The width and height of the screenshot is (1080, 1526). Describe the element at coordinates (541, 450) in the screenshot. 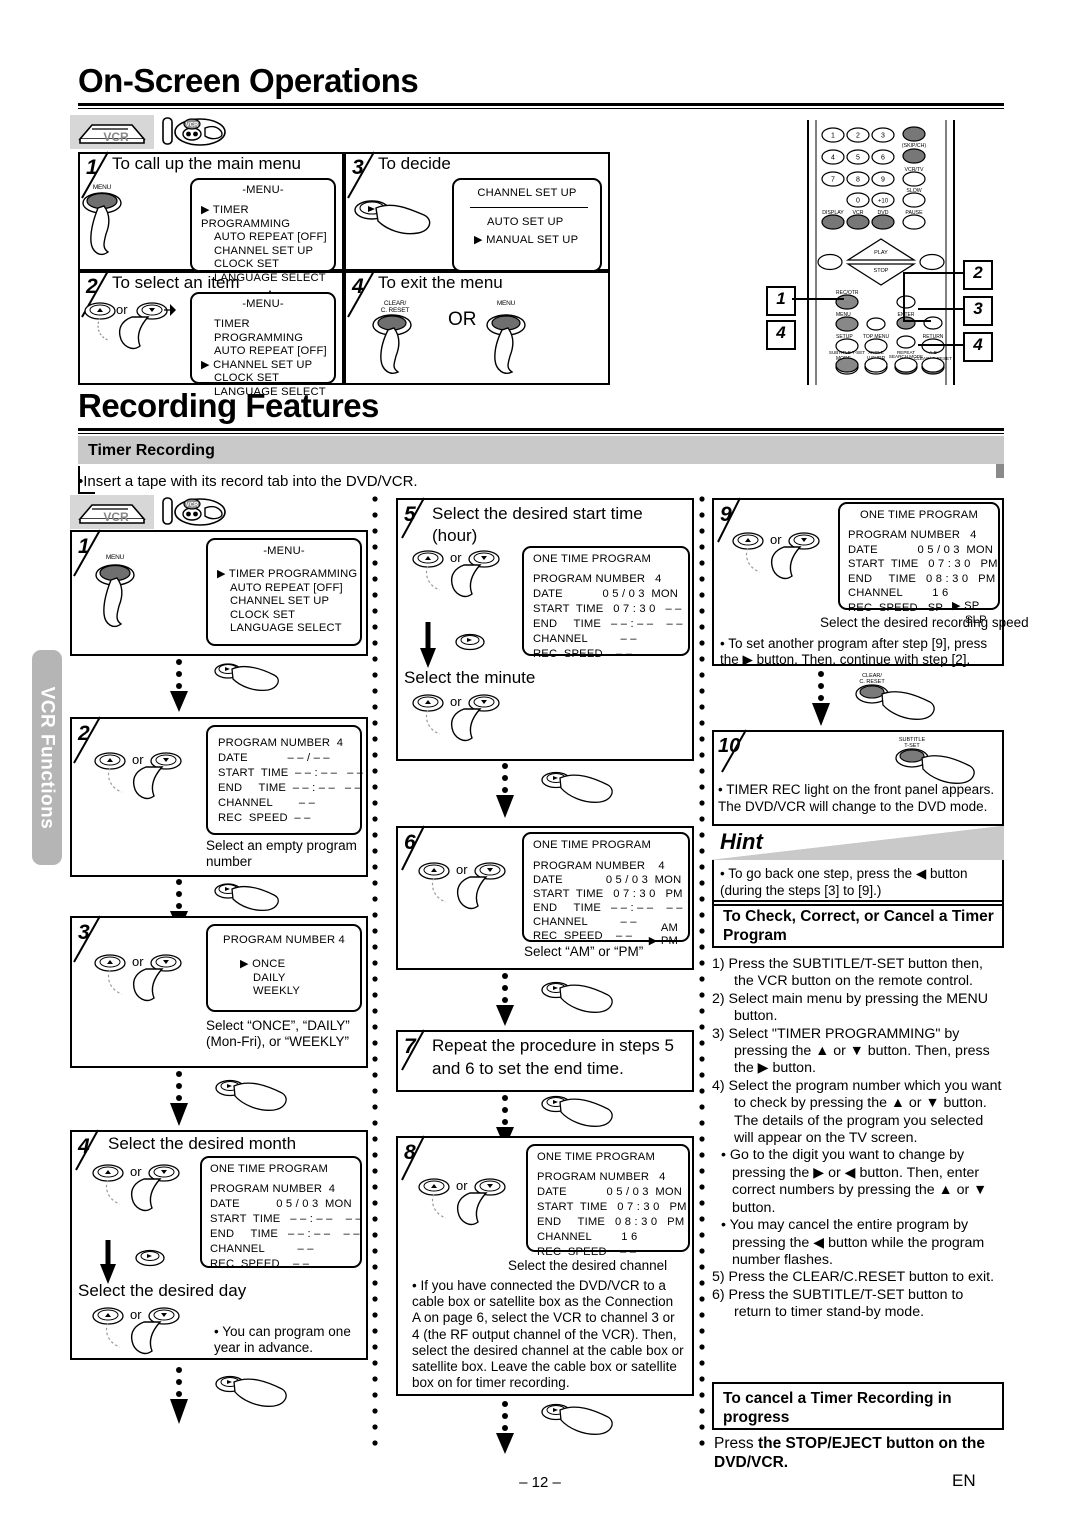

I see `timer-recording-subhead-bar: Timer Recording` at that location.